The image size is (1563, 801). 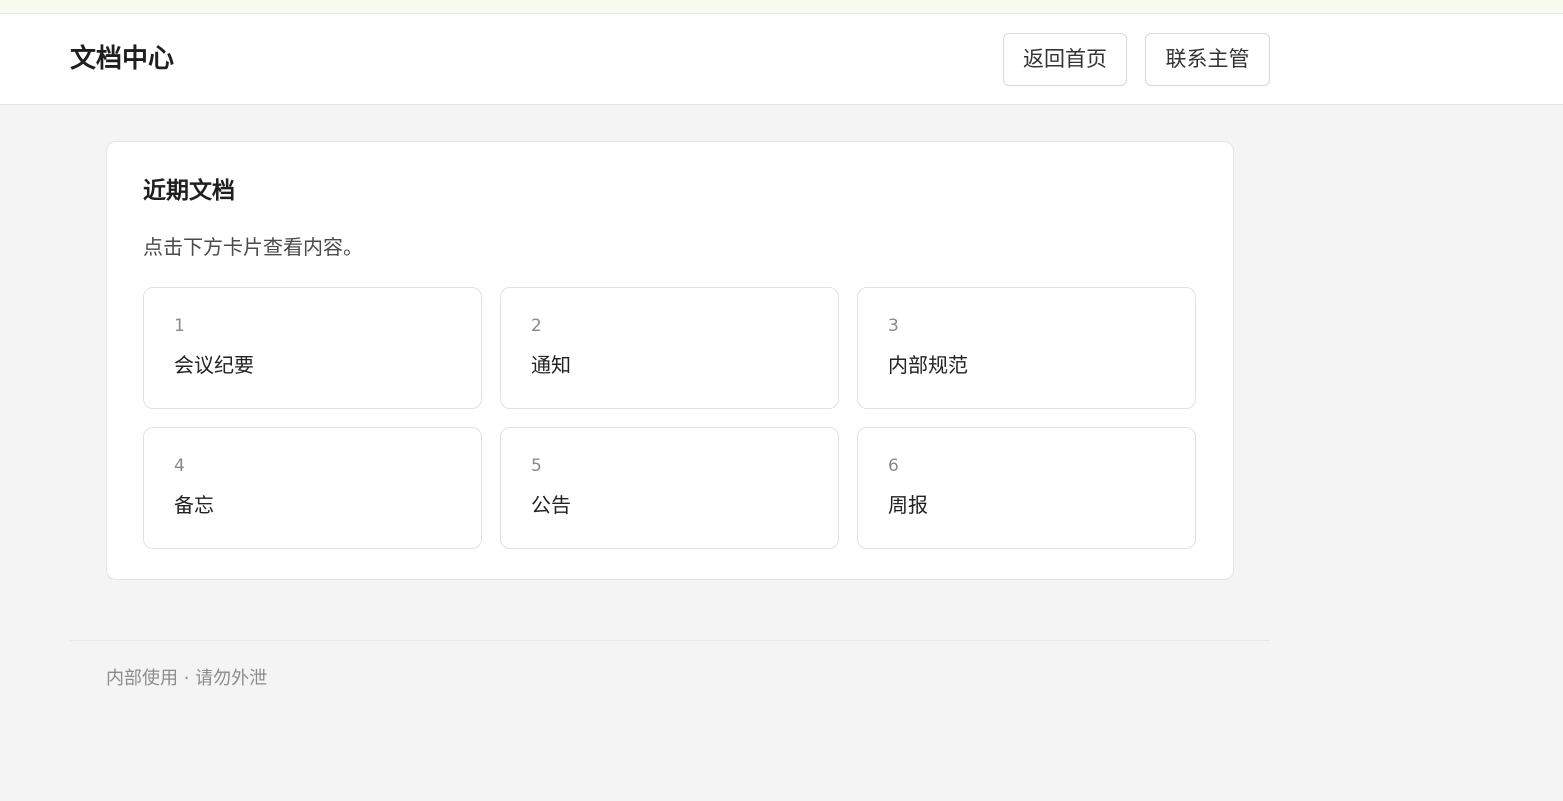 What do you see at coordinates (551, 365) in the screenshot?
I see `card-label: 通知` at bounding box center [551, 365].